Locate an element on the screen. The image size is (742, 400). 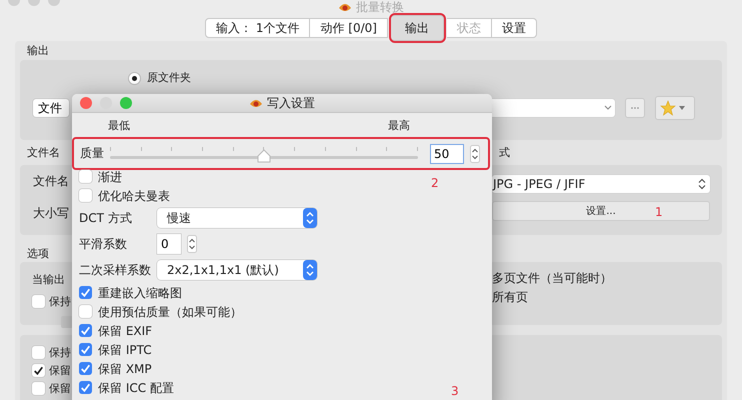
checkbox-label: 保留 EXIF is located at coordinates (125, 331).